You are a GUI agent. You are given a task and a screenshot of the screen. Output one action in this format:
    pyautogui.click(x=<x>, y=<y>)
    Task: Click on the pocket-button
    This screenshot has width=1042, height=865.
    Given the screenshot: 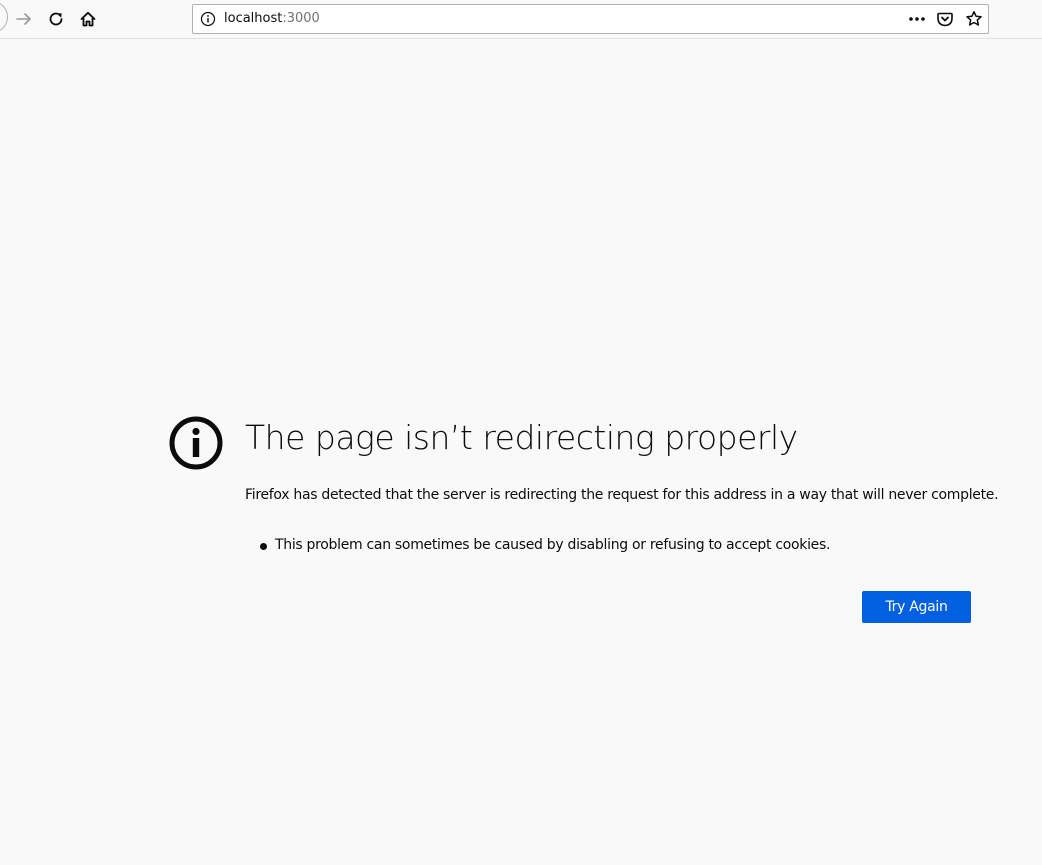 What is the action you would take?
    pyautogui.click(x=945, y=19)
    